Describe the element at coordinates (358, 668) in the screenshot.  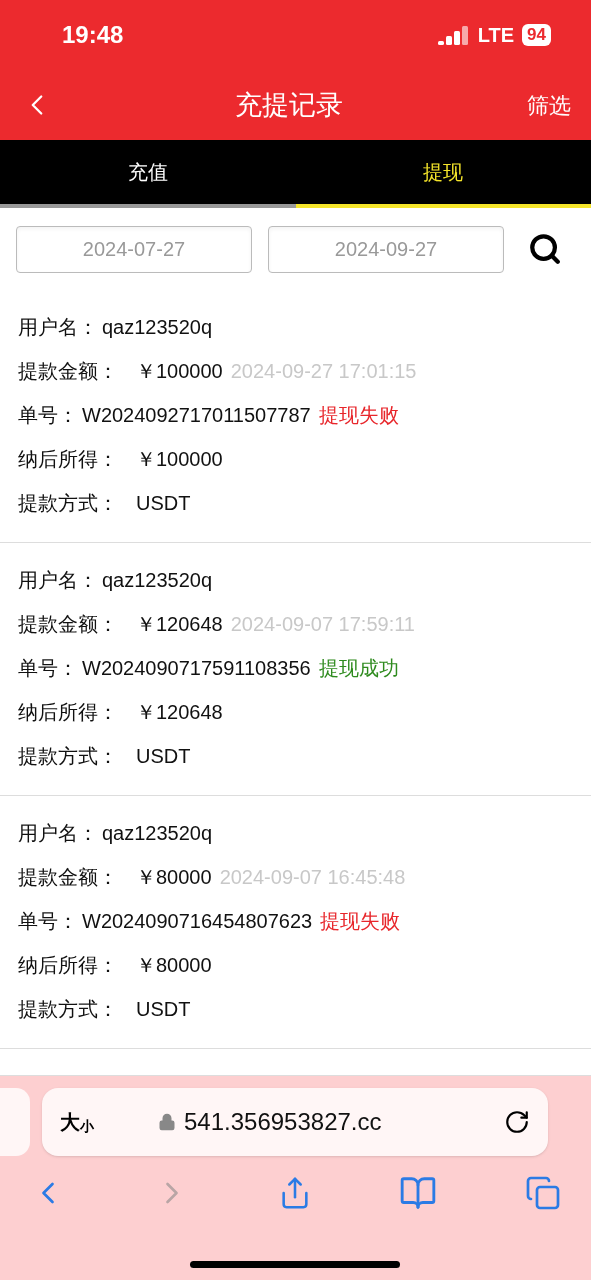
I see `status-label: 提现成功` at that location.